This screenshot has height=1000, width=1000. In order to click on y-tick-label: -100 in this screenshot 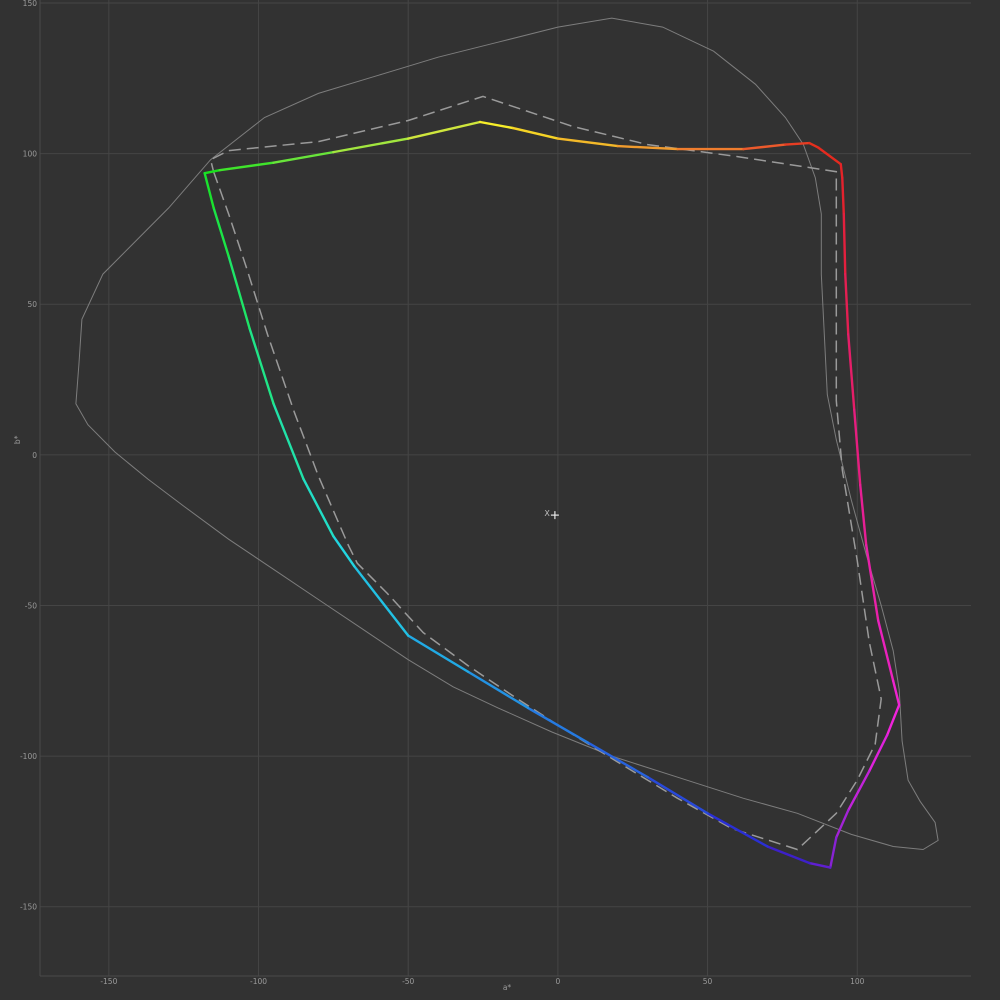, I will do `click(28, 756)`.